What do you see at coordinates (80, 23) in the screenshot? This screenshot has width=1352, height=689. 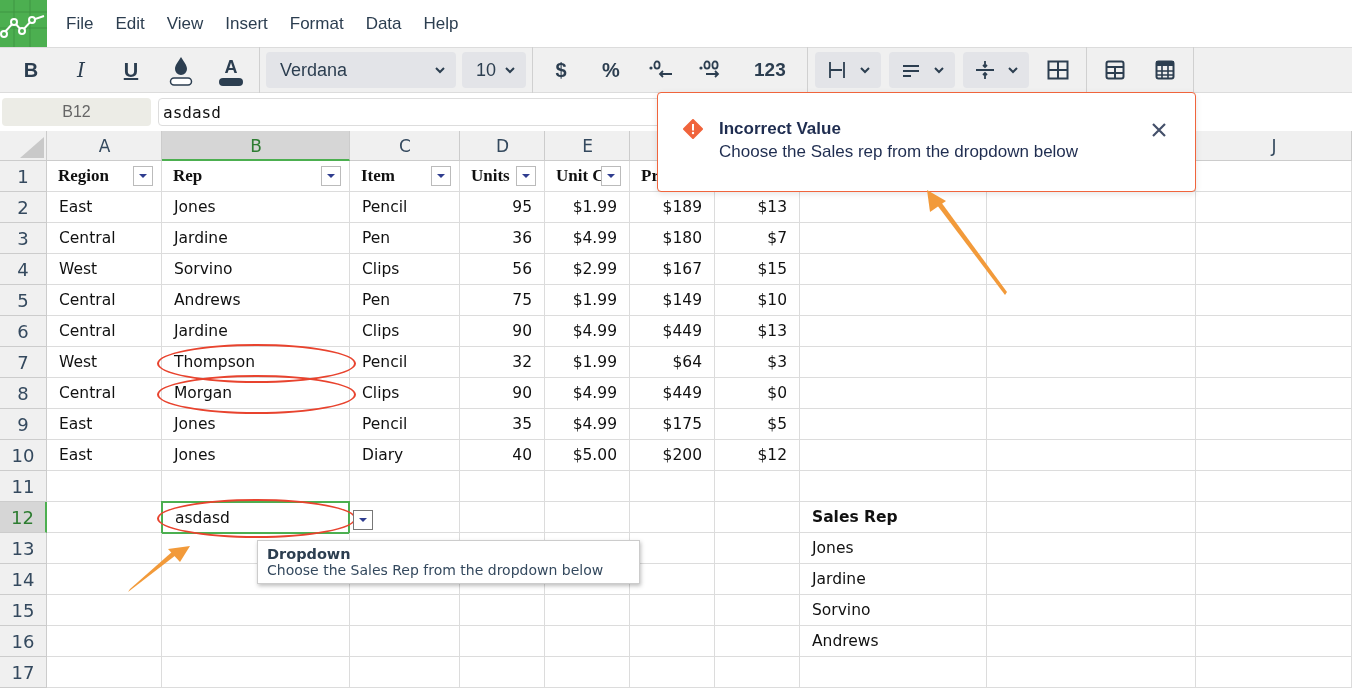 I see `menu-item: File` at bounding box center [80, 23].